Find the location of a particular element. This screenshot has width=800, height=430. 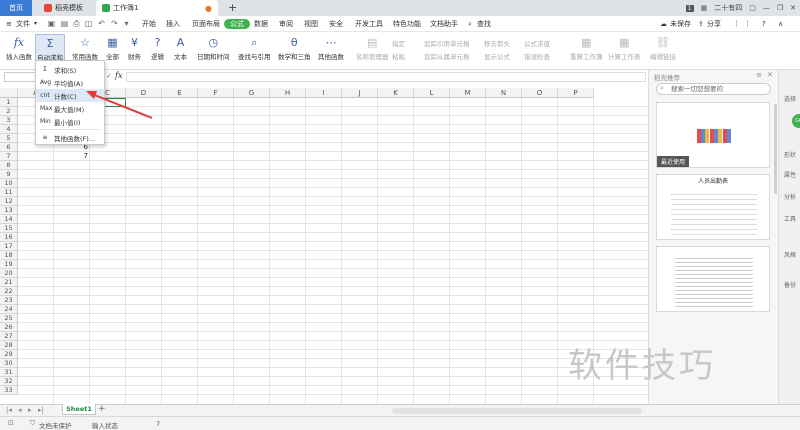

sidebar-style: 风格 is located at coordinates (790, 254).